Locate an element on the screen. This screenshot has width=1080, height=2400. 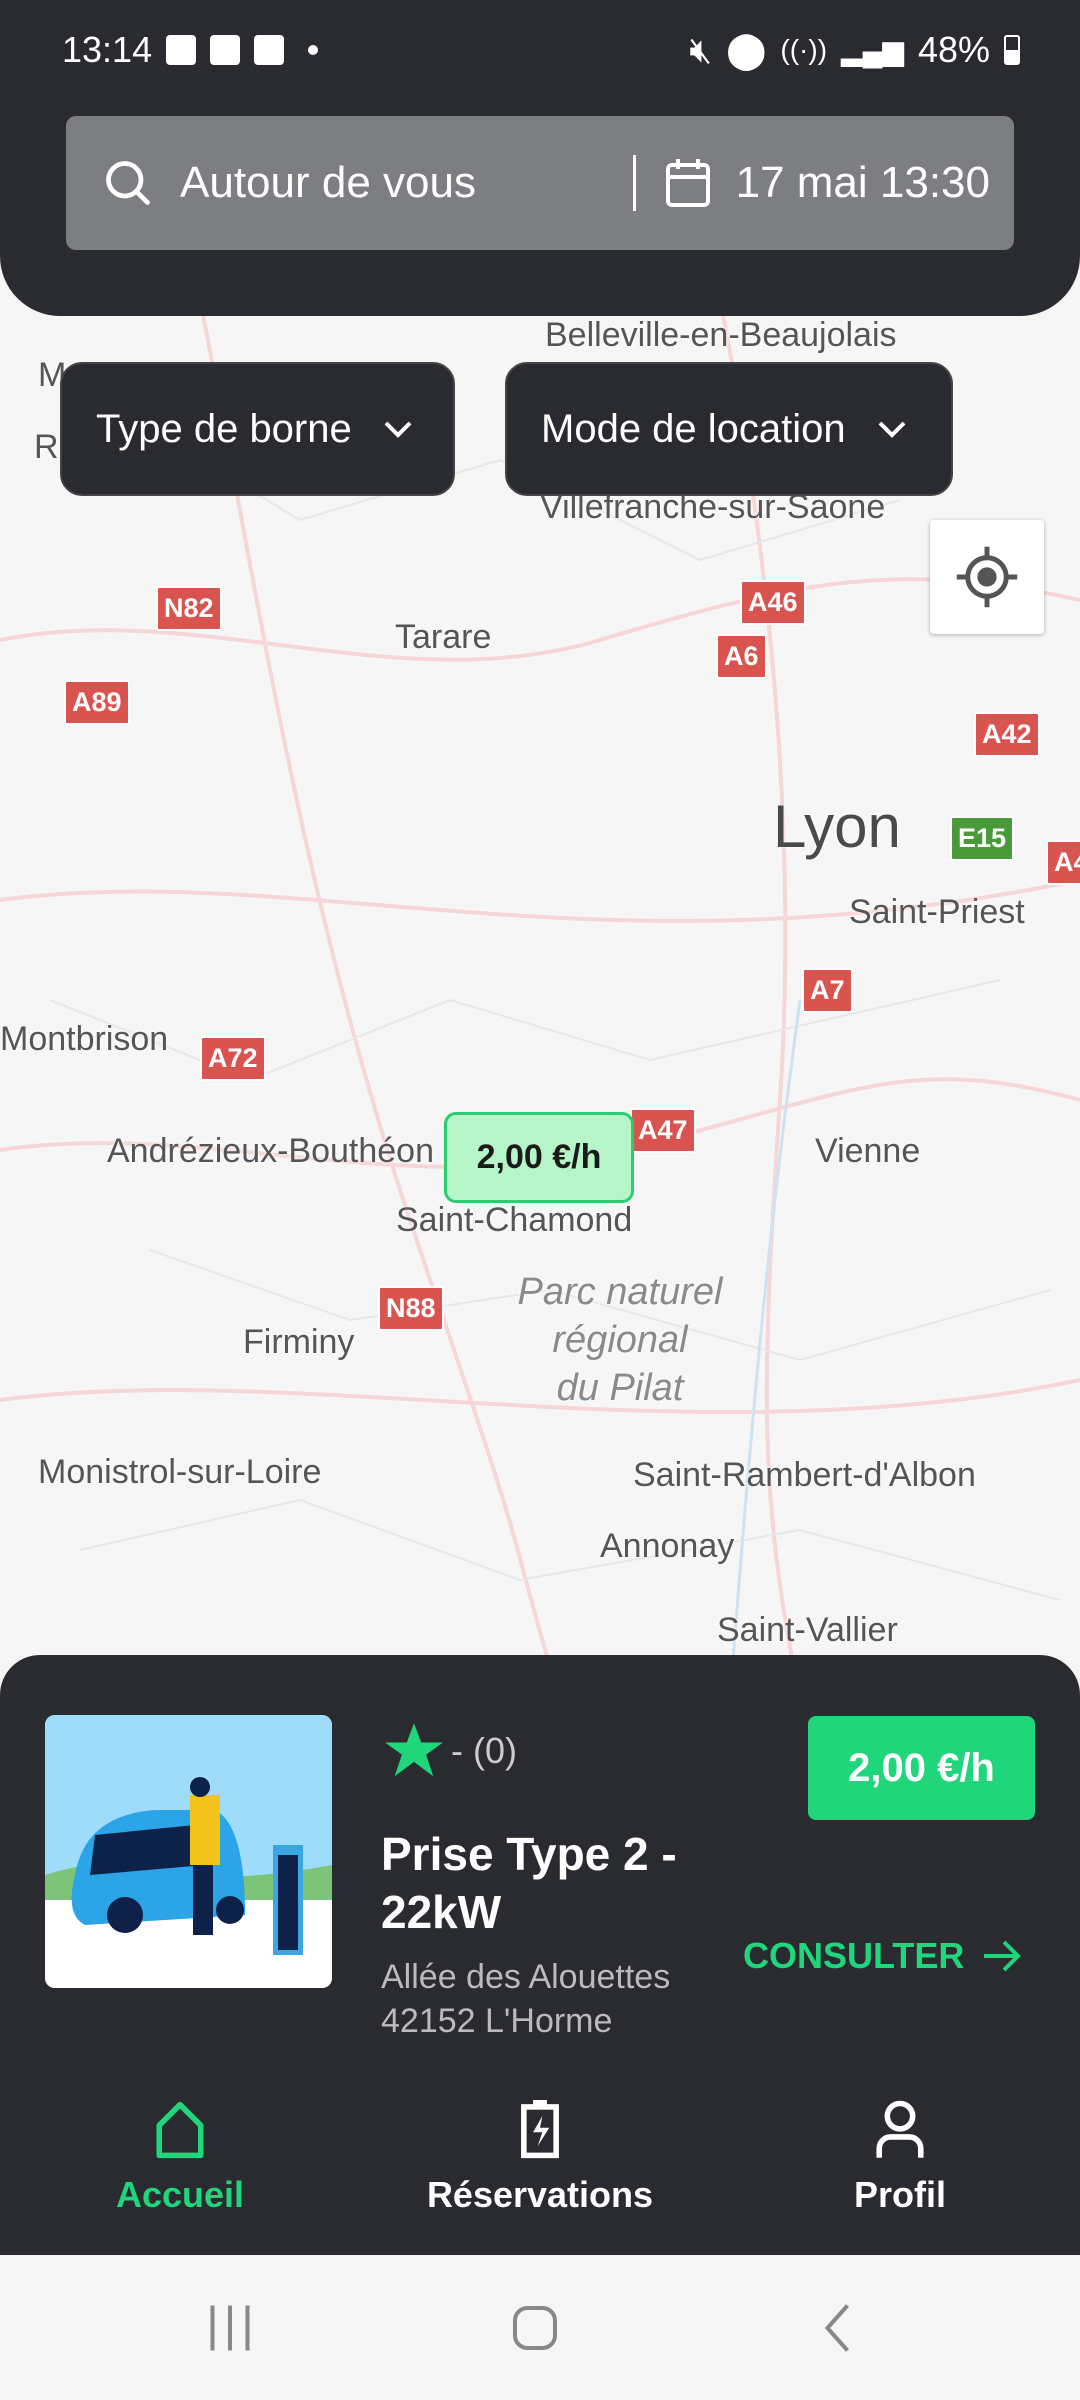
park-label: Parc naturel régional du Pilat is located at coordinates (620, 1340).